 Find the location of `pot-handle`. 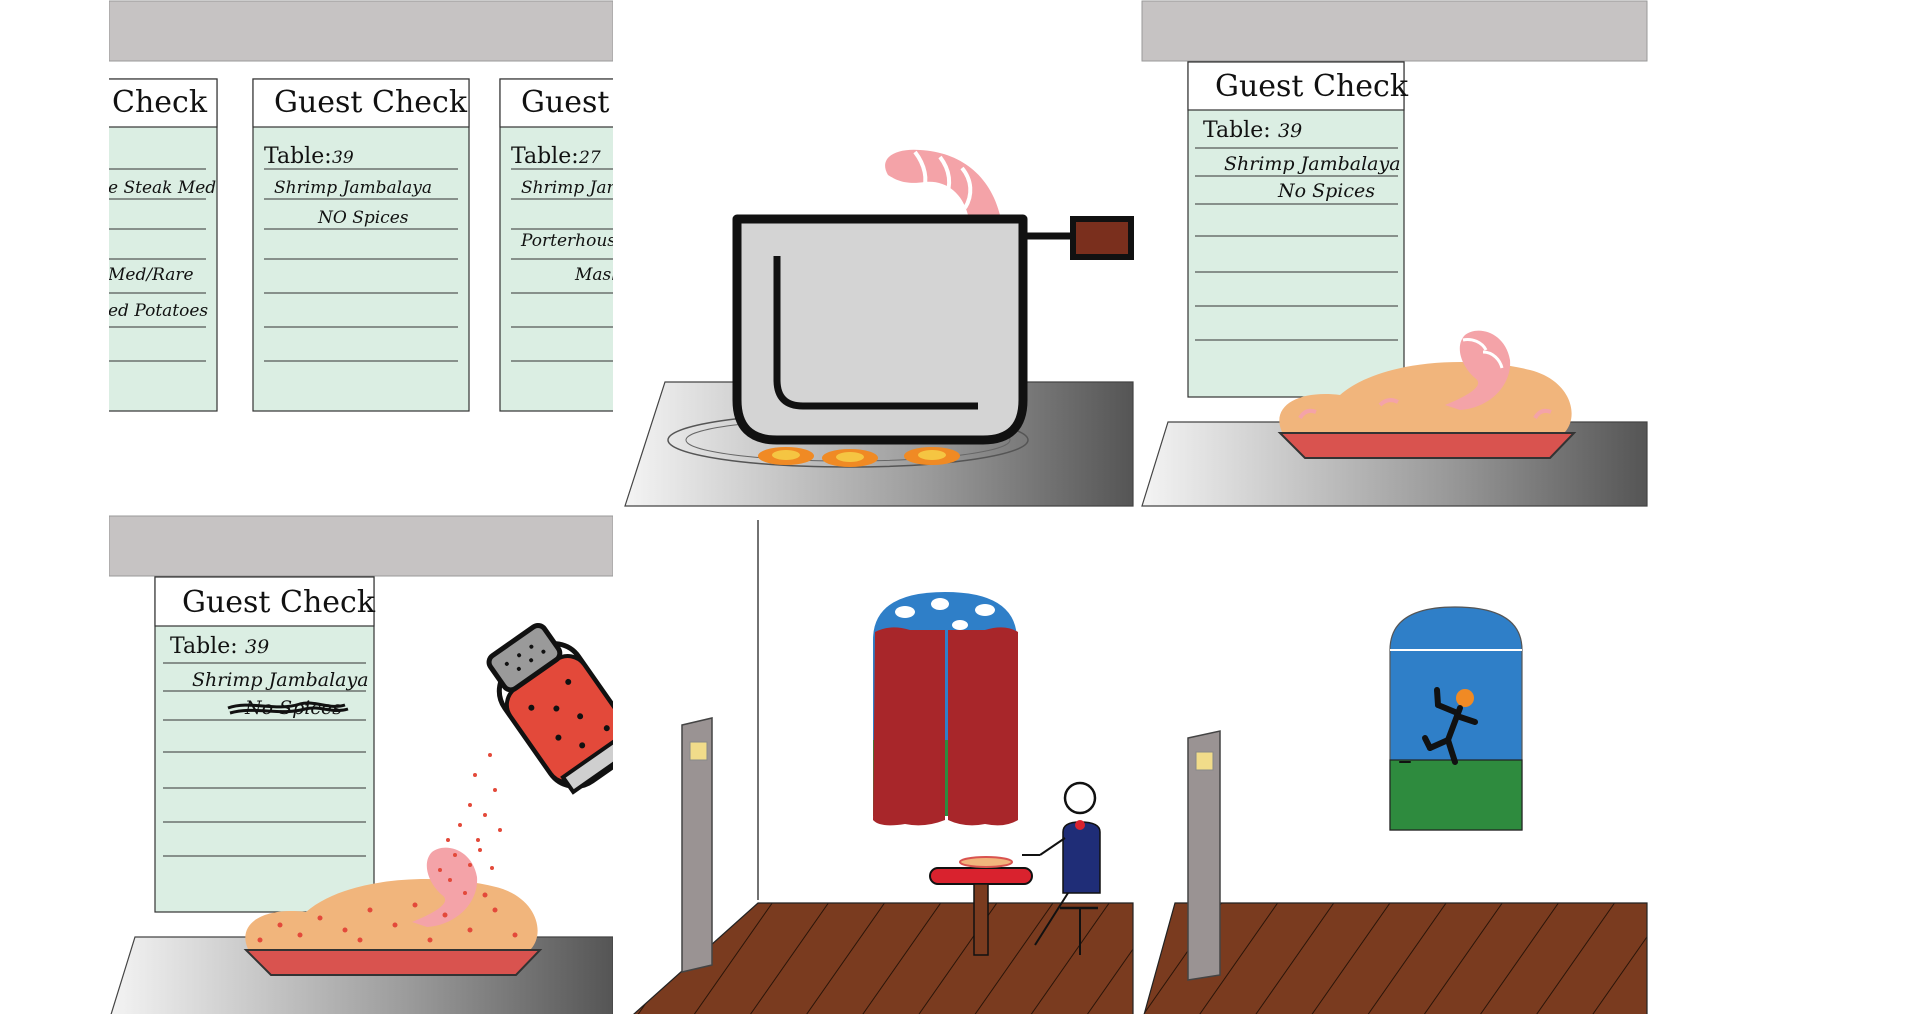

pot-handle is located at coordinates (1102, 238).